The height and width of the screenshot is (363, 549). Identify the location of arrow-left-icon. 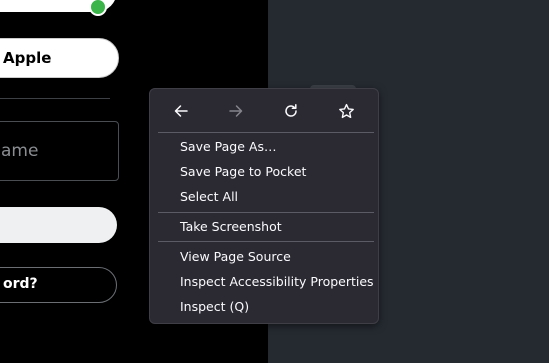
(181, 111).